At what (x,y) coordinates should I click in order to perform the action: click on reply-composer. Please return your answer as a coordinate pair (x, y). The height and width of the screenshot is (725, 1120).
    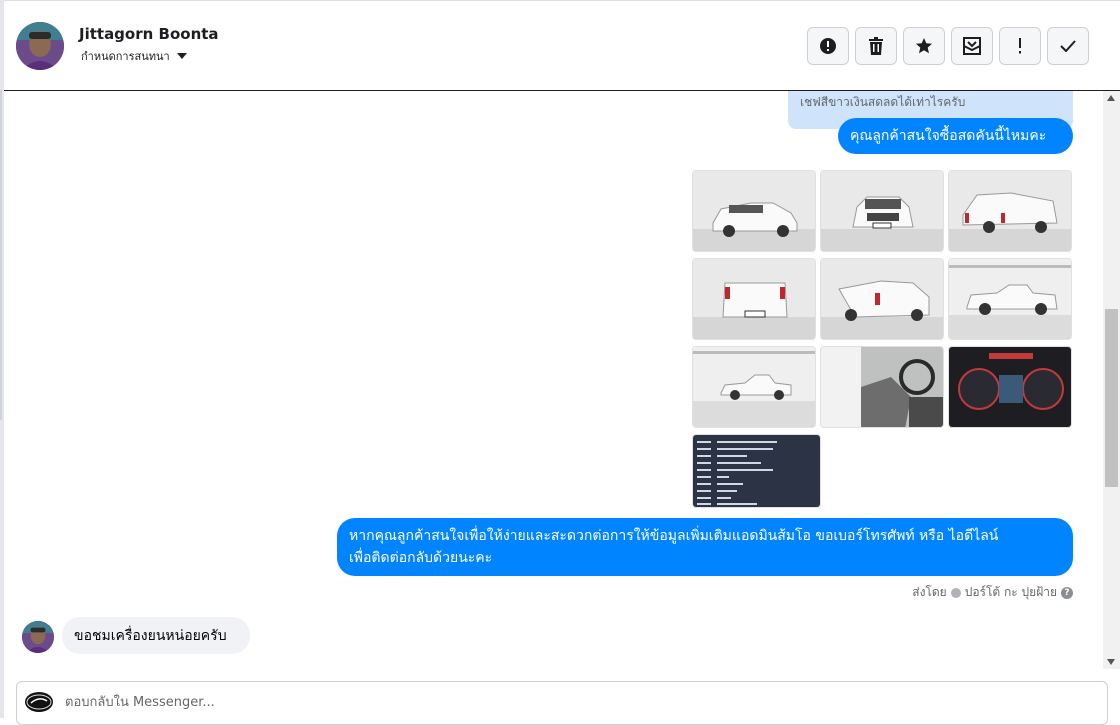
    Looking at the image, I should click on (562, 703).